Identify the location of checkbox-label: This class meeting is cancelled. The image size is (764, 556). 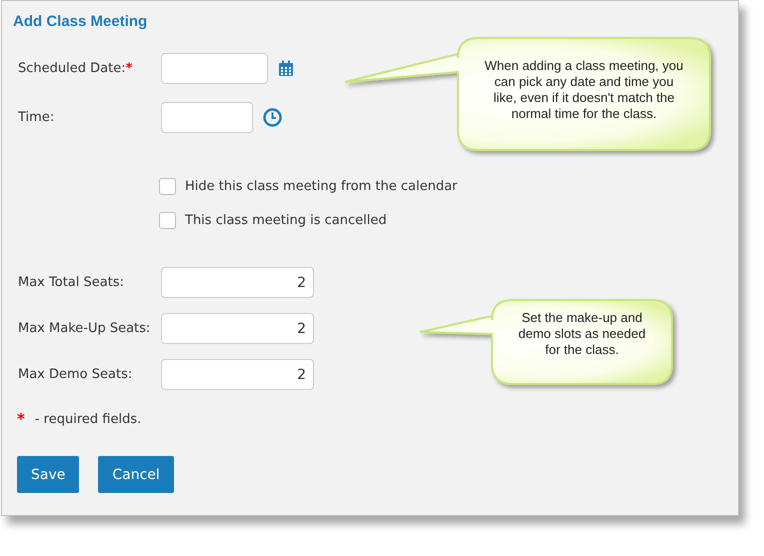
(286, 220).